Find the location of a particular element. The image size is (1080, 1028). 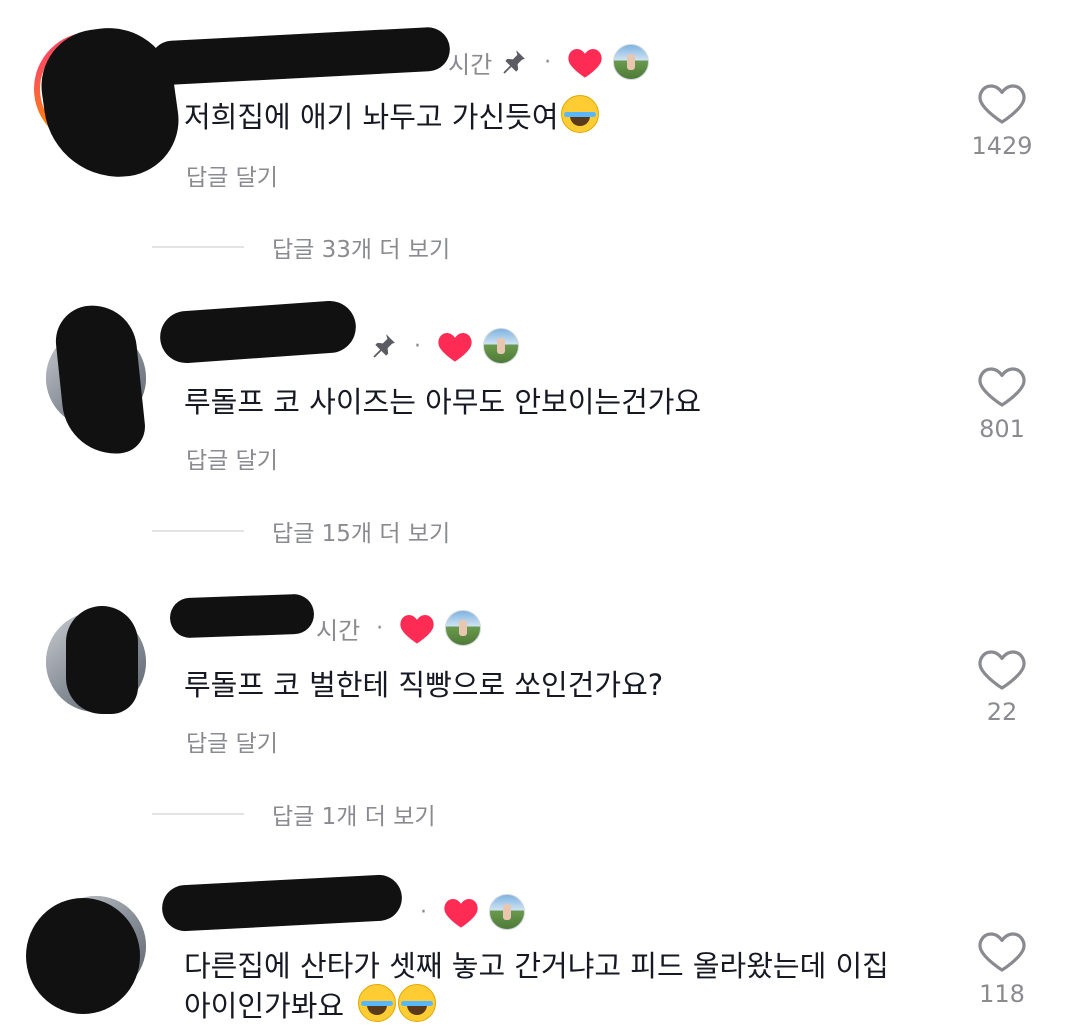

comment-text-line-2: 아이인가봐요 is located at coordinates (310, 1006).